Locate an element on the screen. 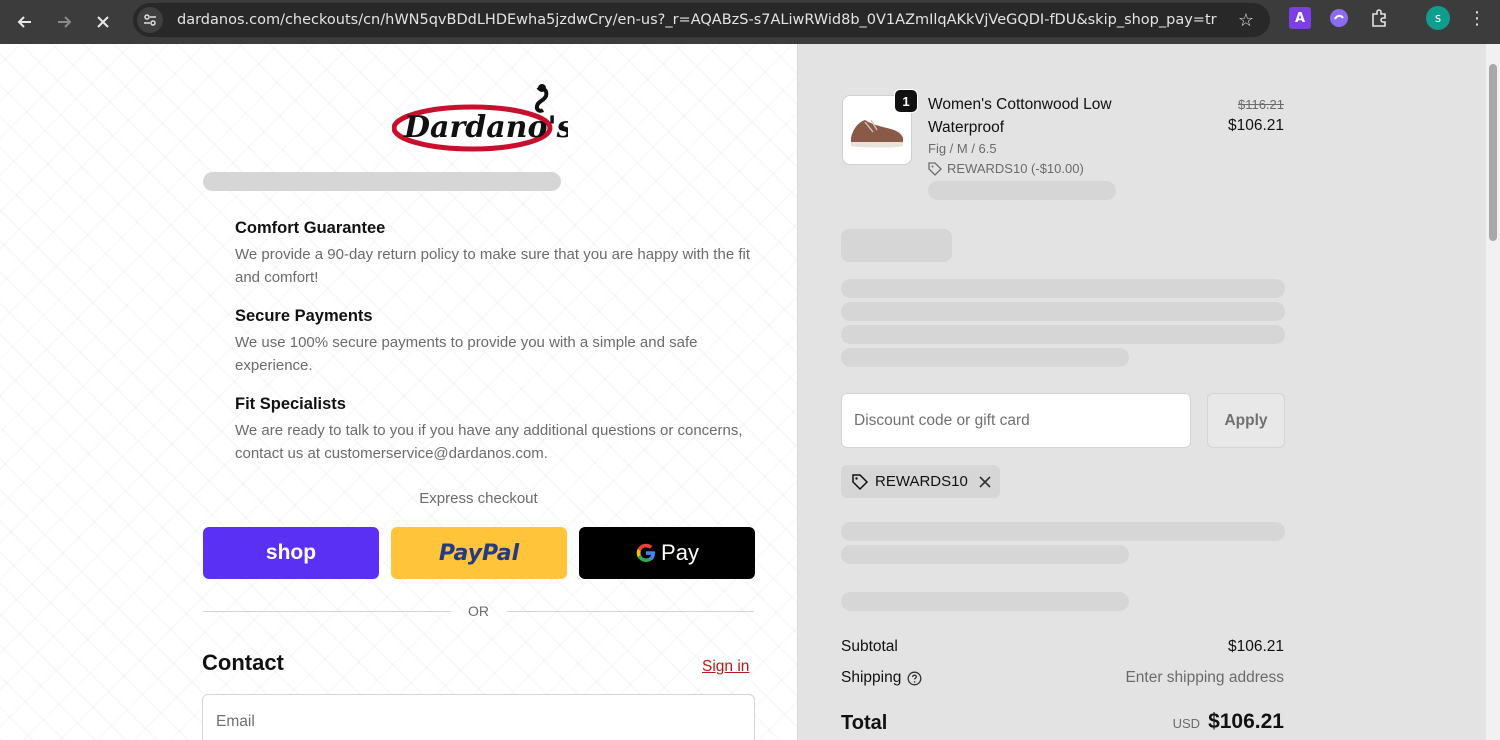  applied-discount-code: REWARDS10 is located at coordinates (921, 481).